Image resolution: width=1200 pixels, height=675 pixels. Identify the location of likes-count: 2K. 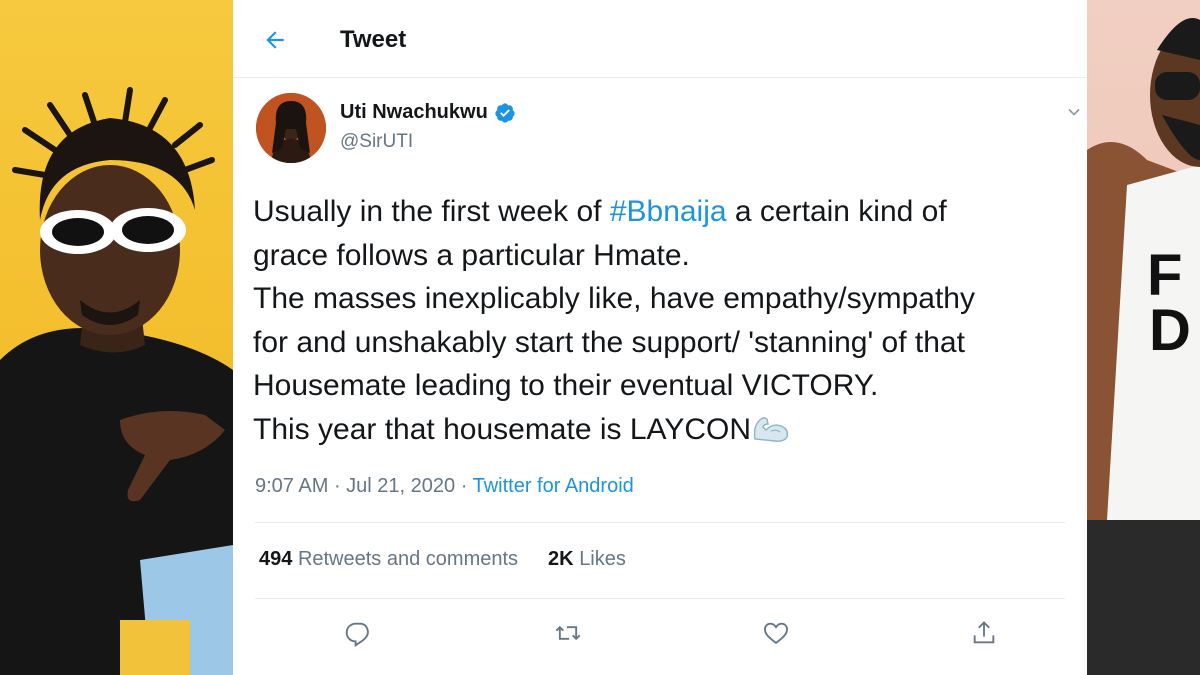
(561, 559).